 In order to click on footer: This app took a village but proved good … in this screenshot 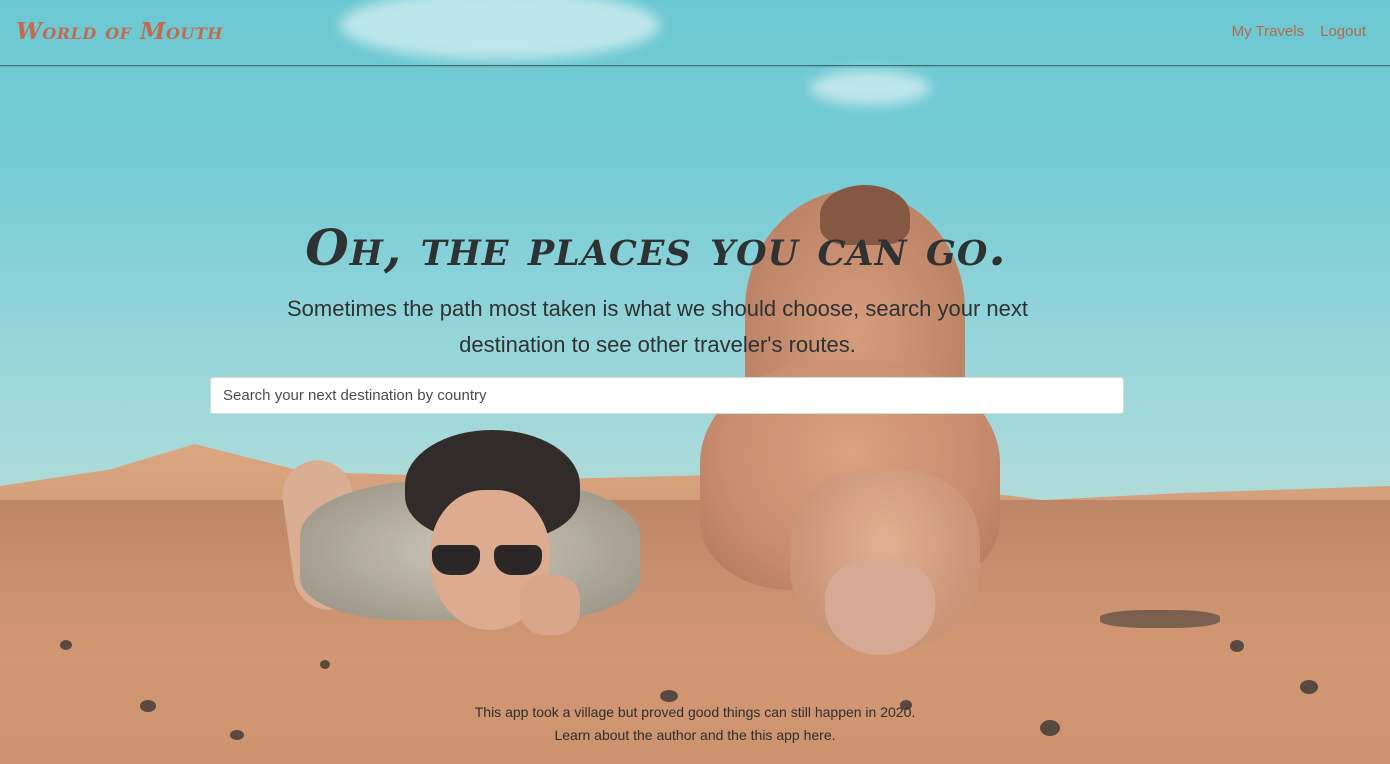, I will do `click(695, 724)`.